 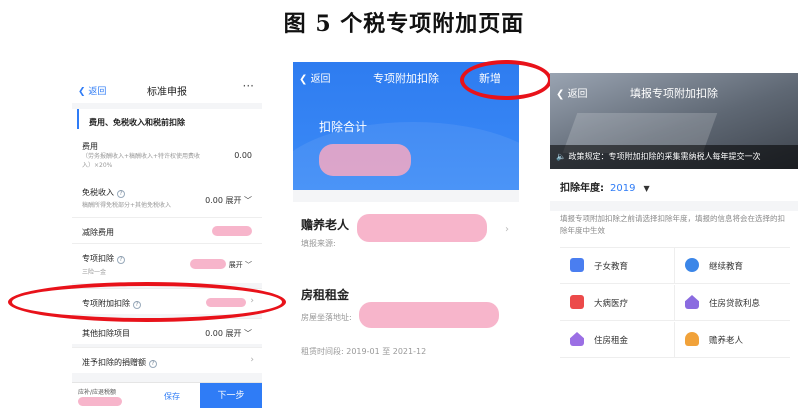 What do you see at coordinates (172, 396) in the screenshot?
I see `save-button: 保存` at bounding box center [172, 396].